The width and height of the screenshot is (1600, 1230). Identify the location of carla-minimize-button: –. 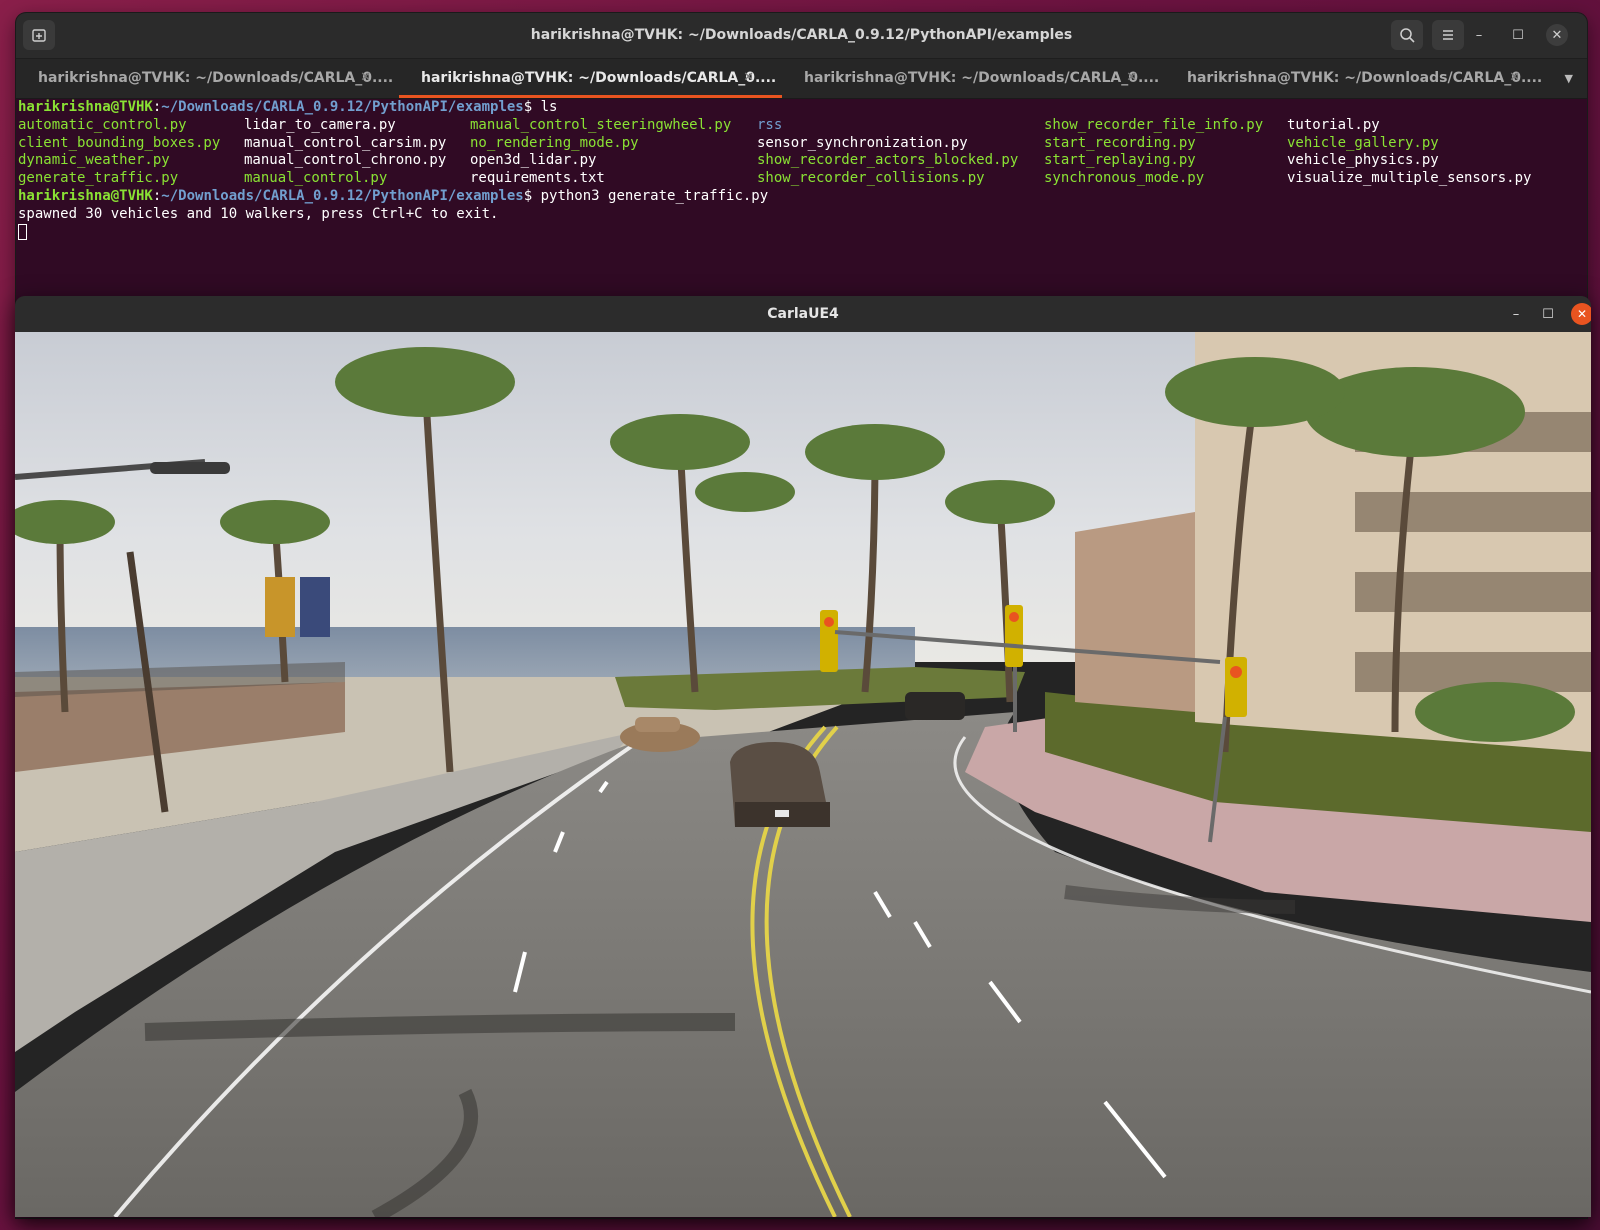
(1516, 314).